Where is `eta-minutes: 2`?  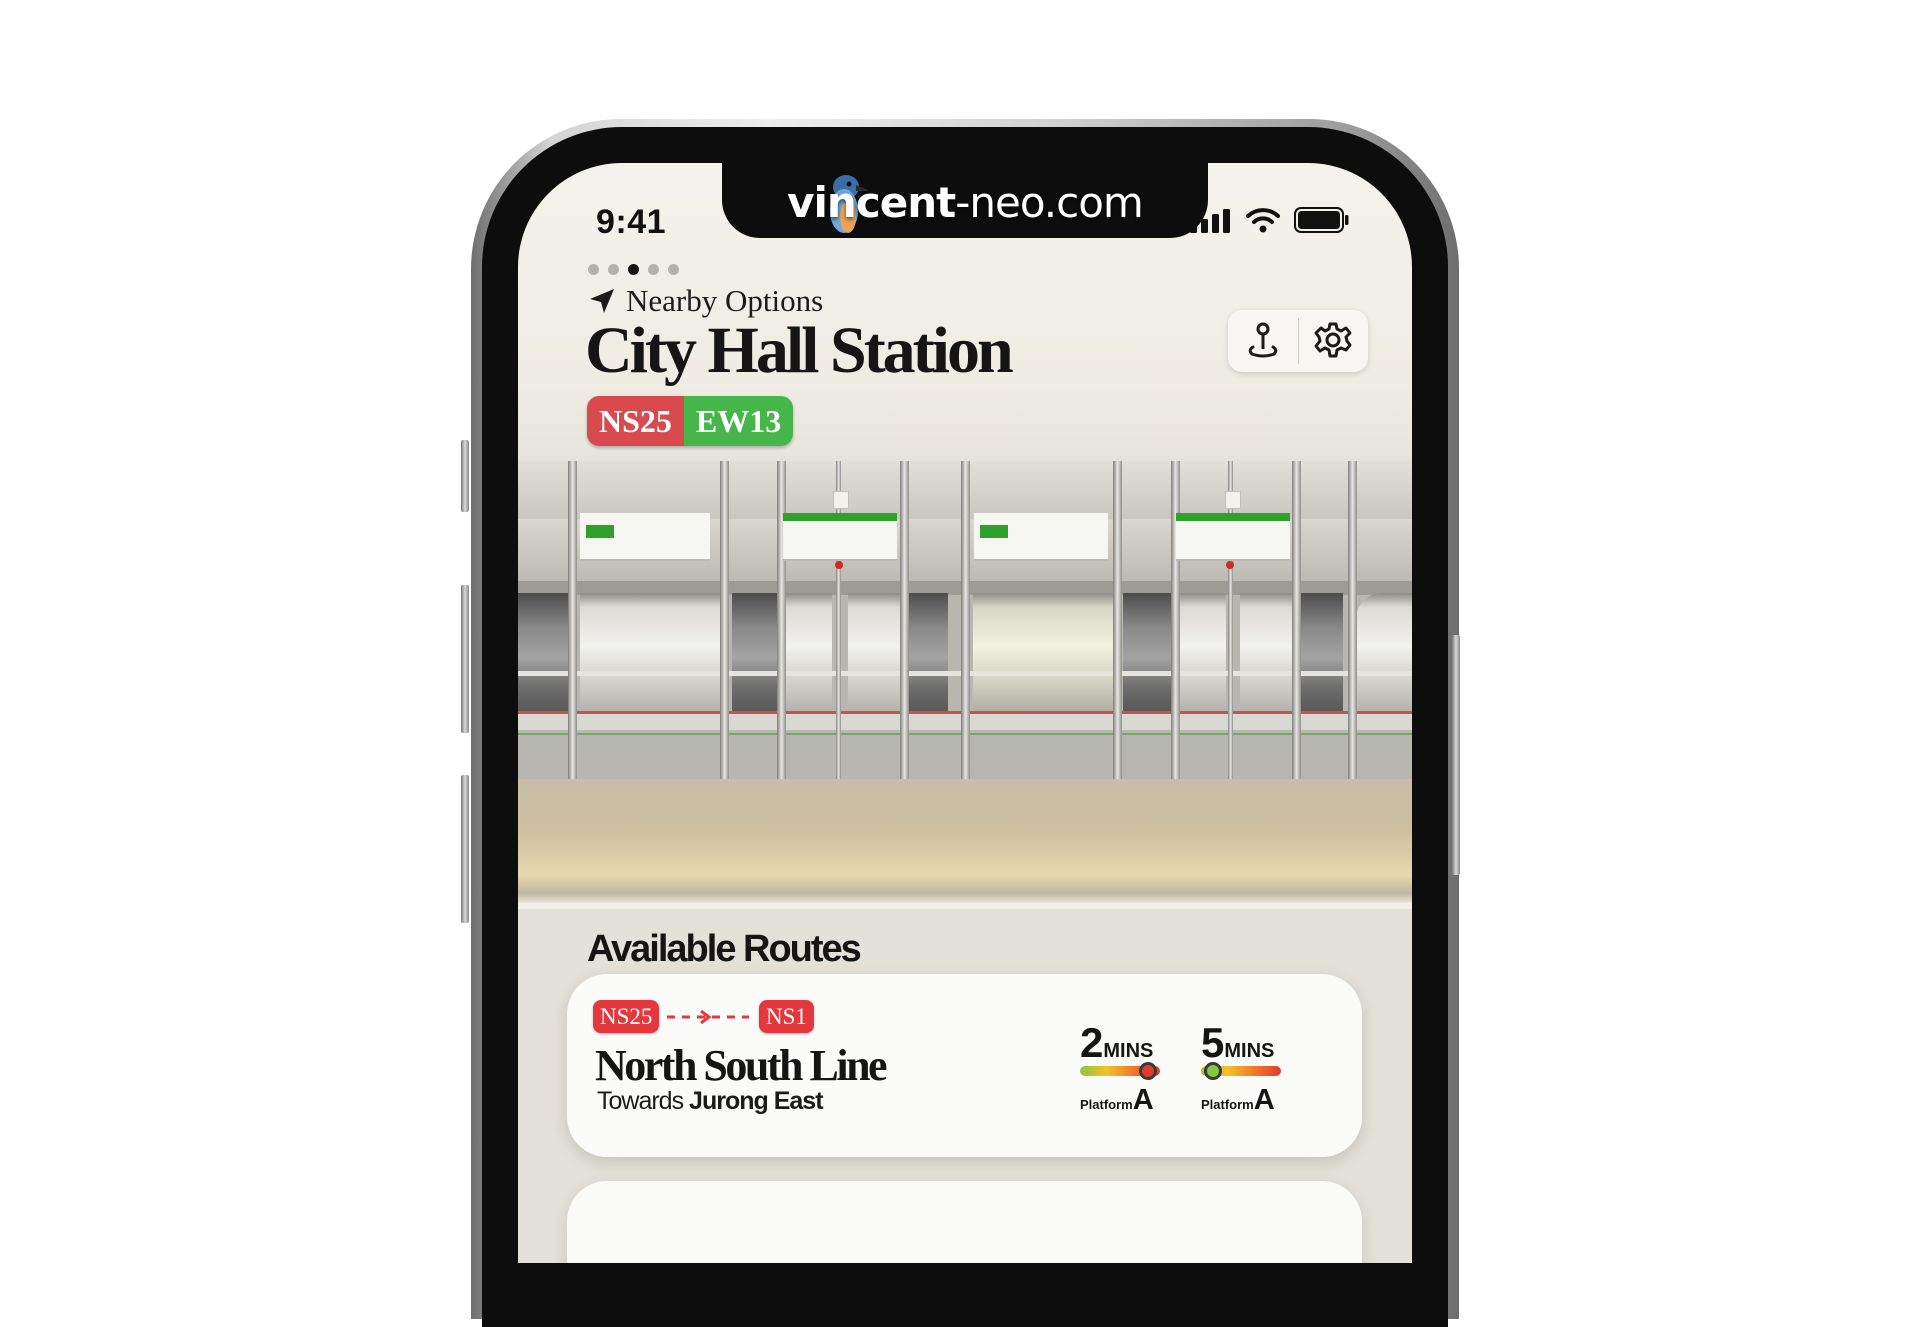 eta-minutes: 2 is located at coordinates (1092, 1042).